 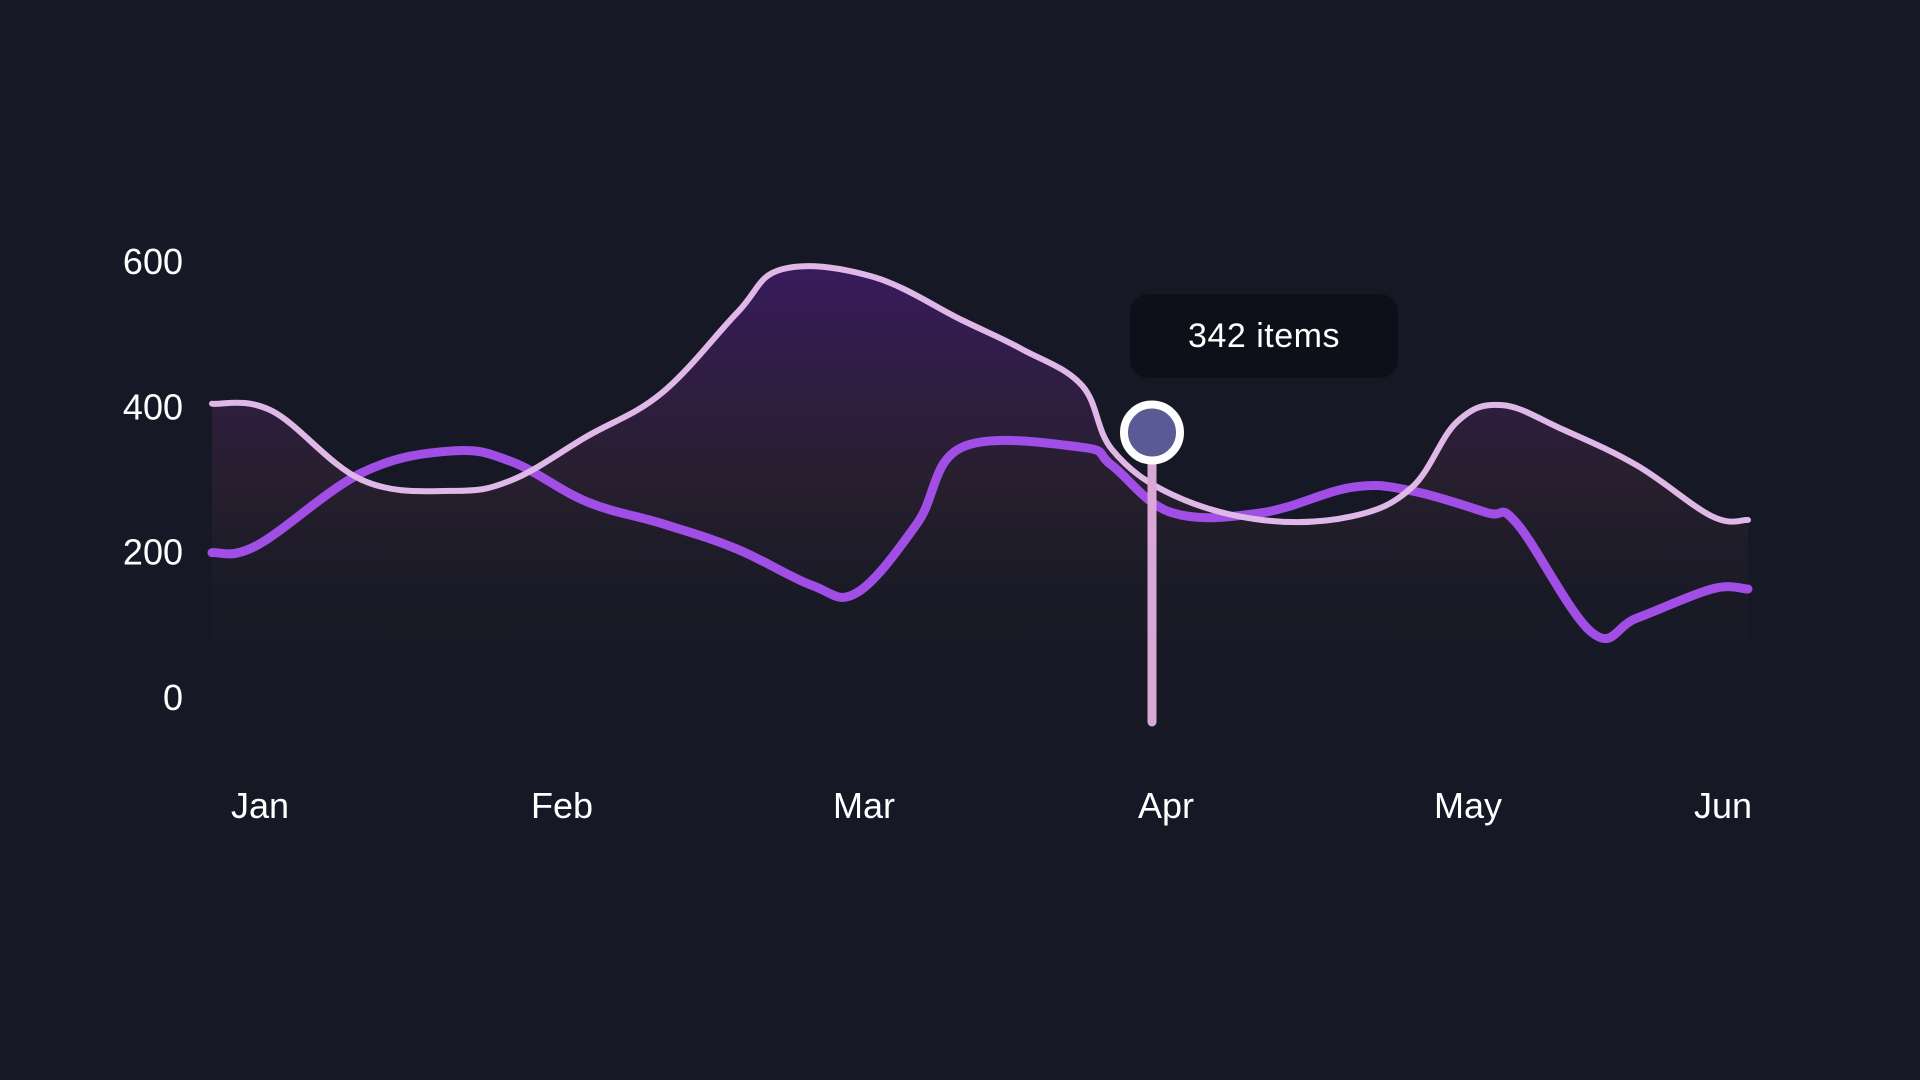 What do you see at coordinates (153, 406) in the screenshot?
I see `y-tick-label: 400` at bounding box center [153, 406].